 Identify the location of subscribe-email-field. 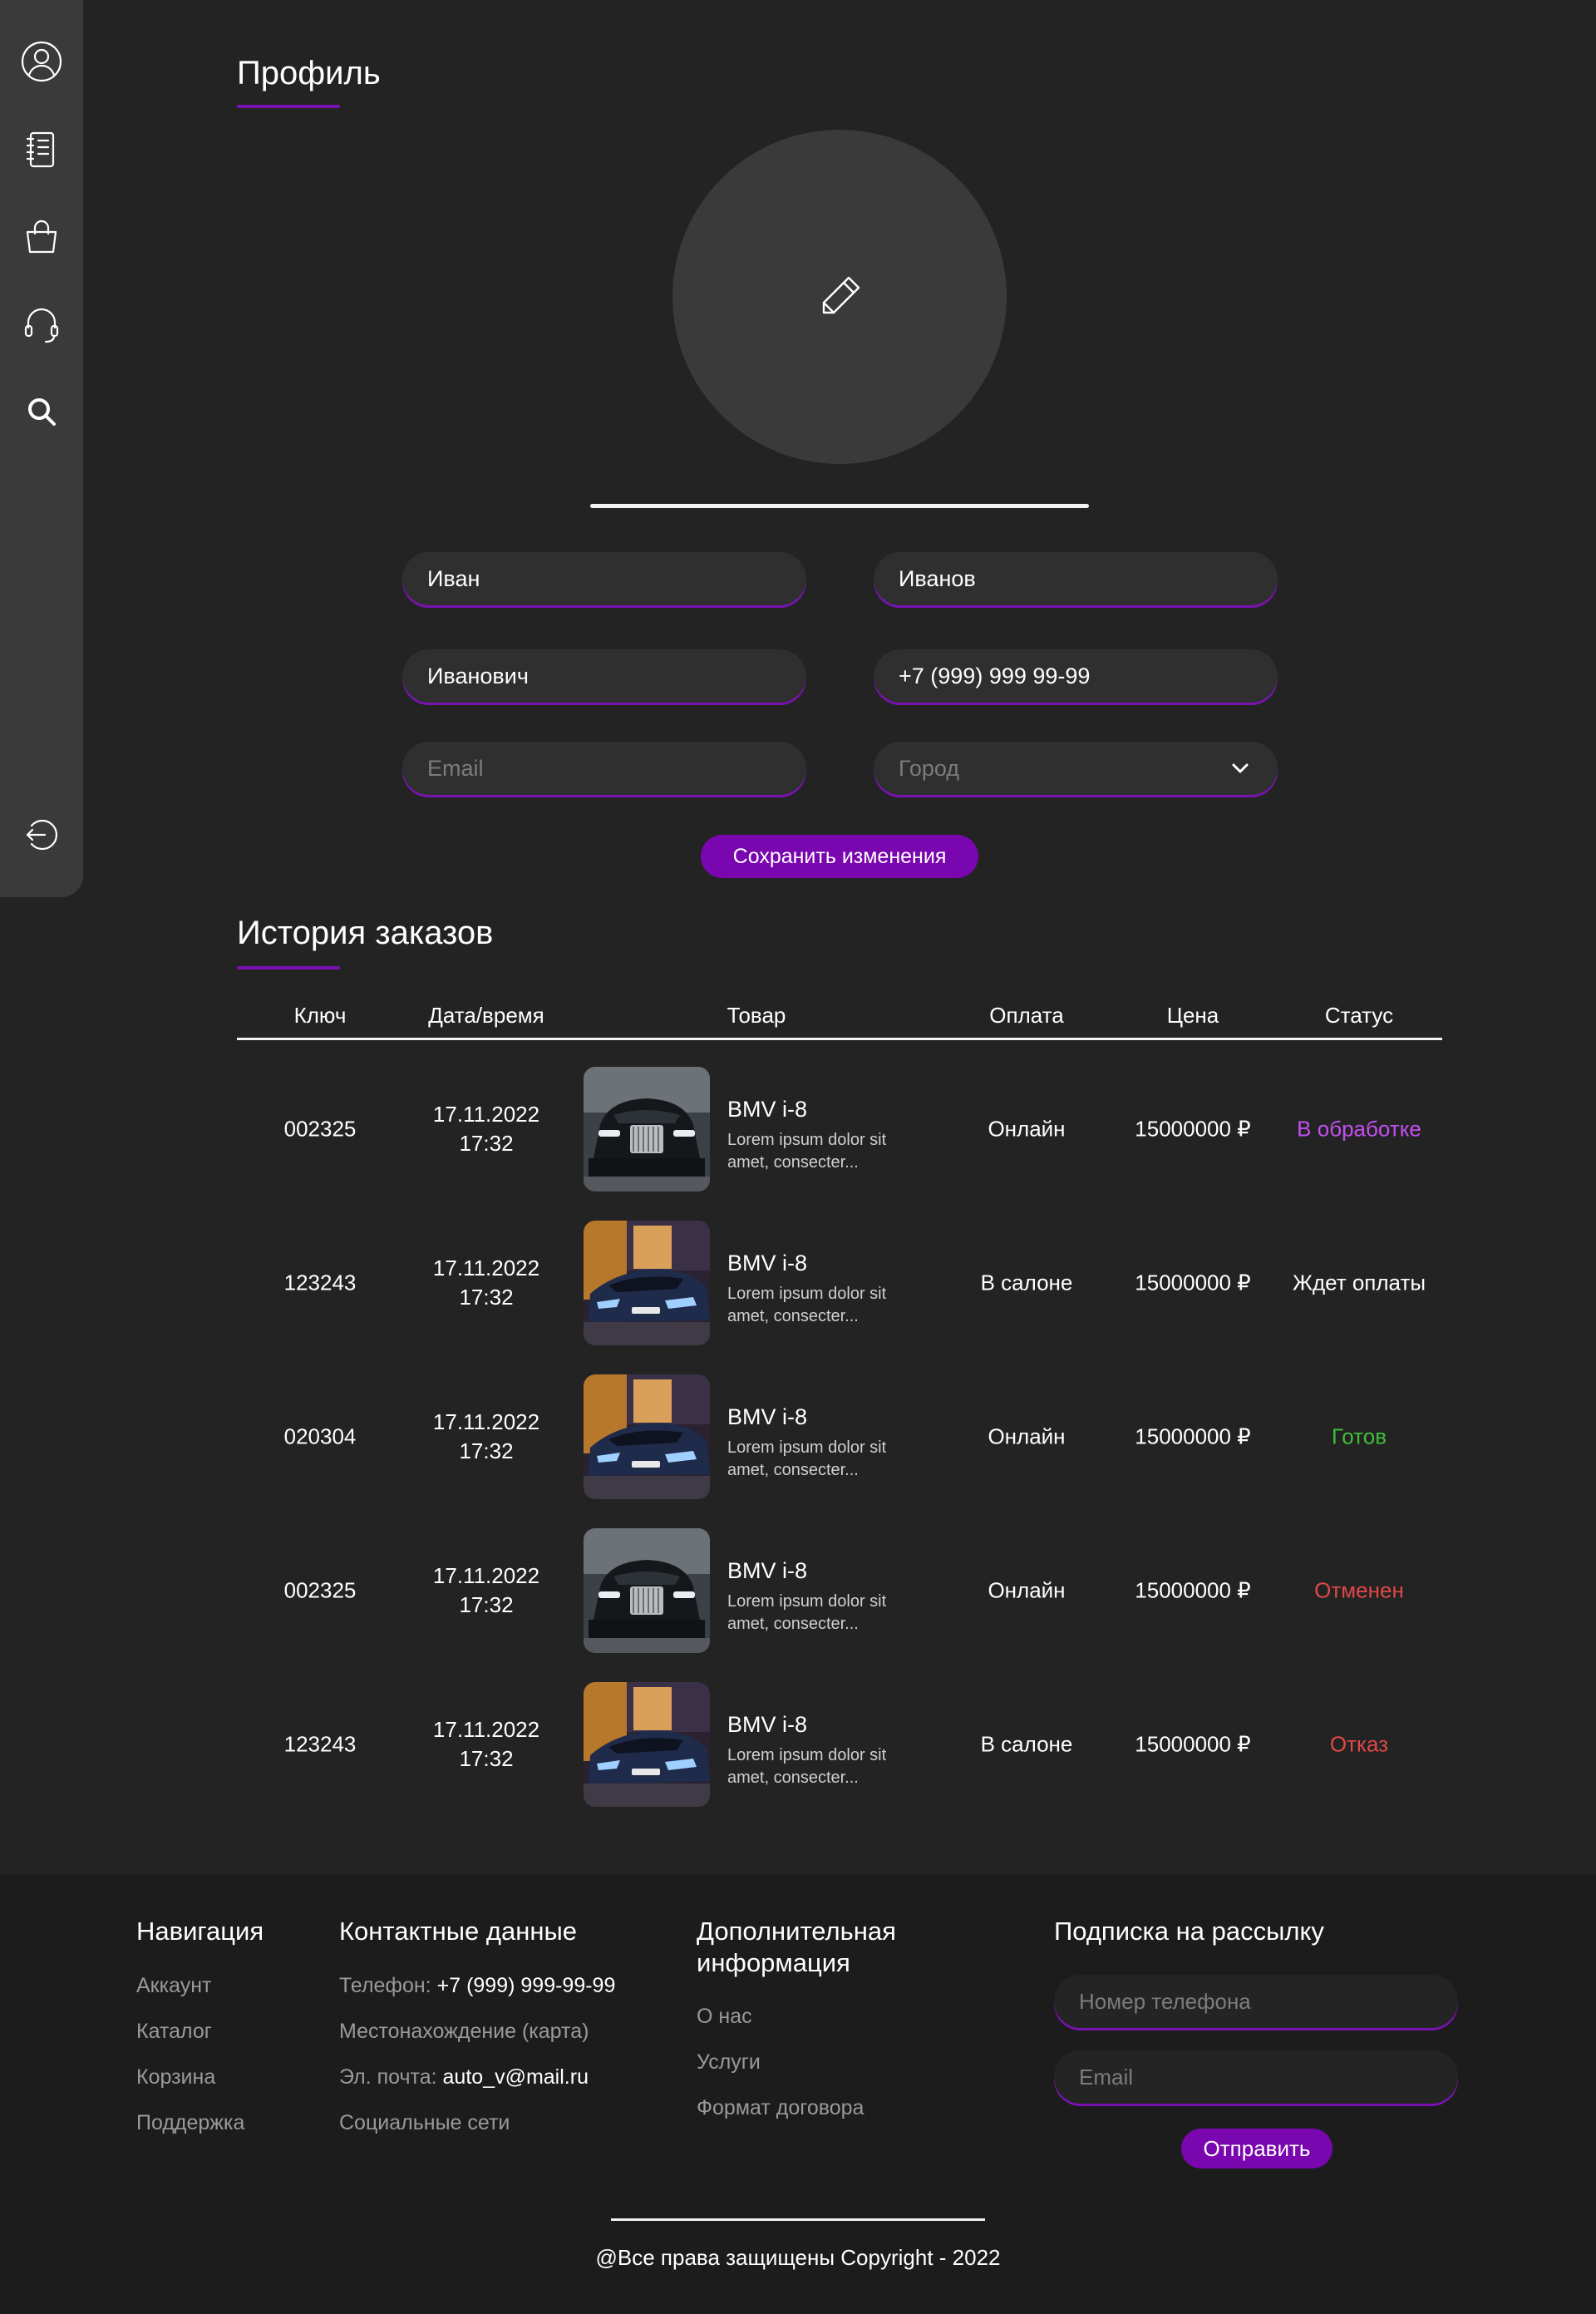
(1256, 2077).